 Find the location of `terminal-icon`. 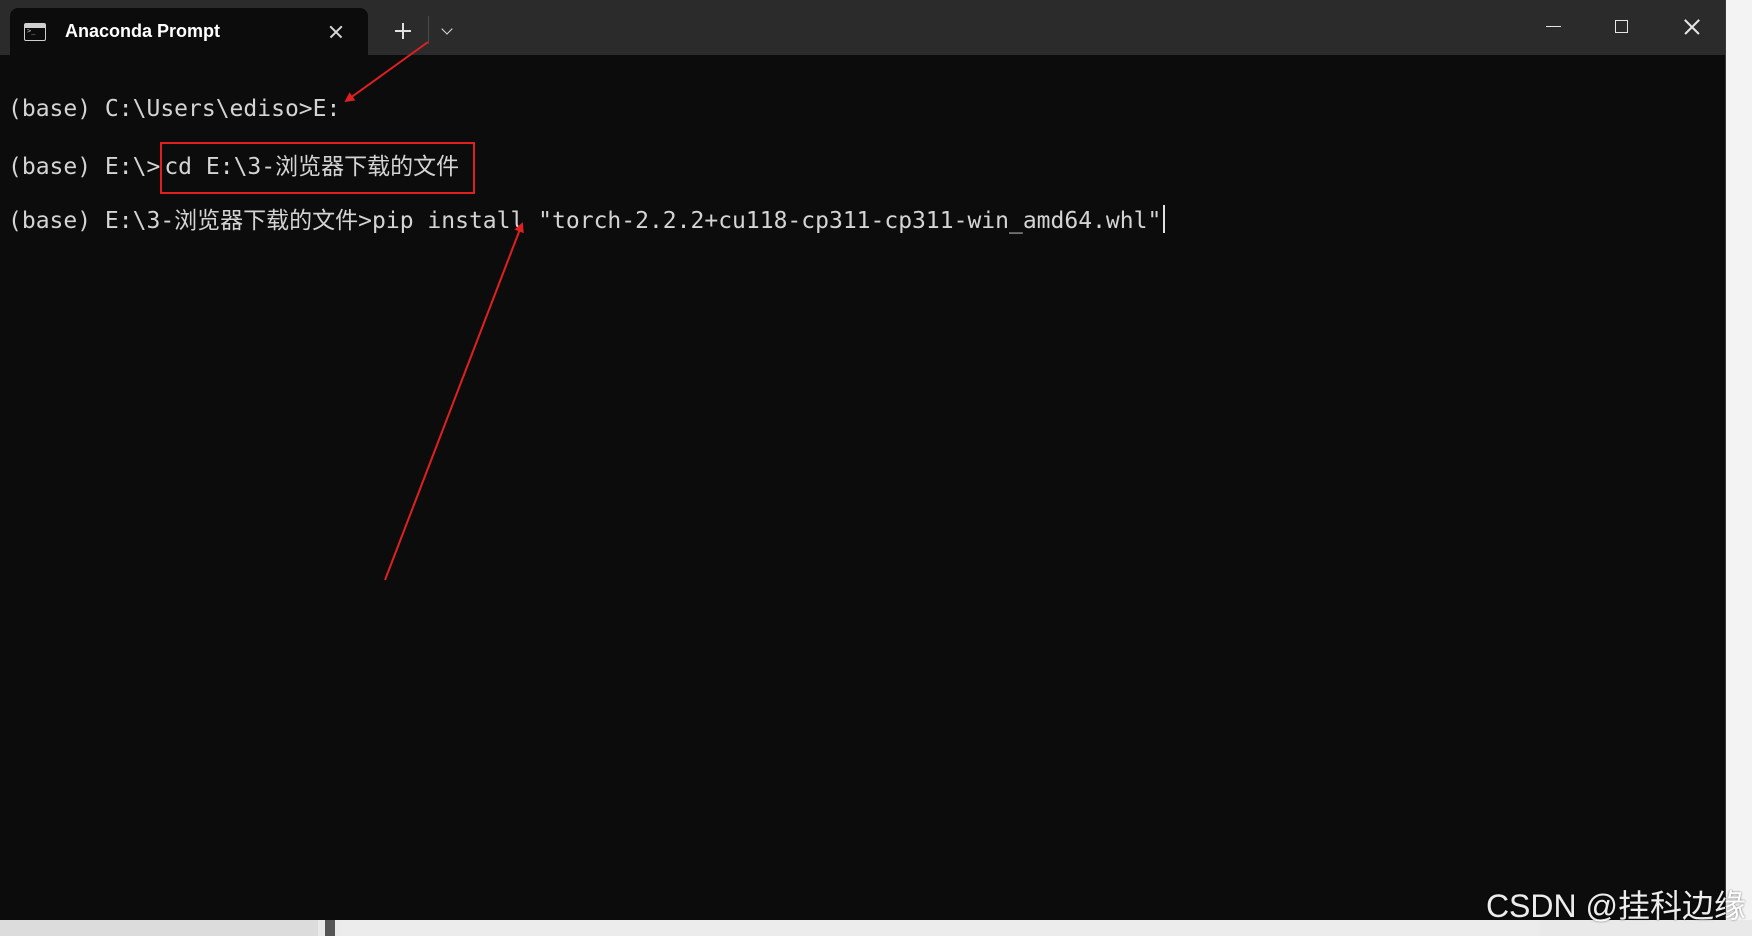

terminal-icon is located at coordinates (35, 31).